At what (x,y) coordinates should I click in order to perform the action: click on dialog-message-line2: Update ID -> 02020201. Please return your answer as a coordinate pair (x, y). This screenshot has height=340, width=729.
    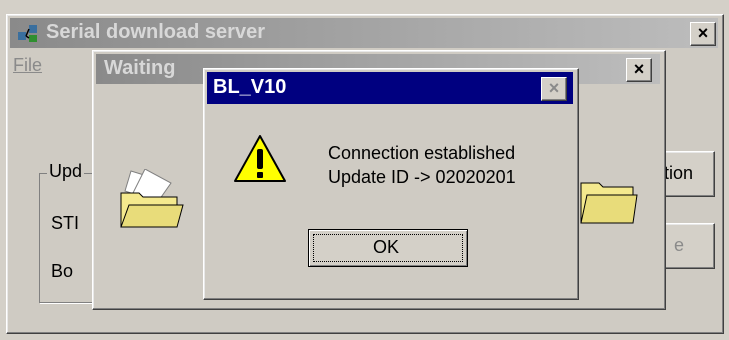
    Looking at the image, I should click on (422, 177).